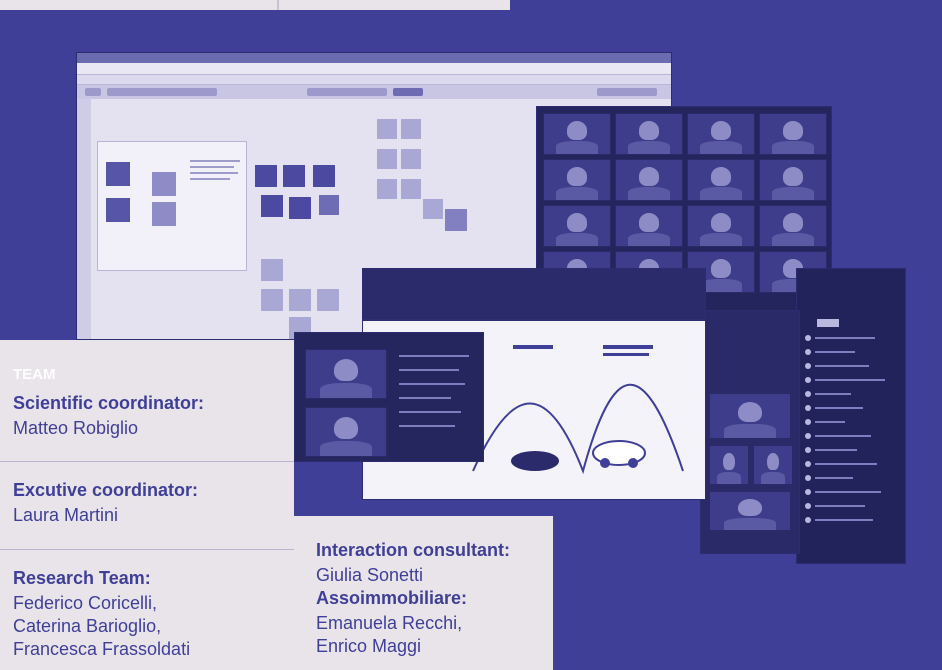 This screenshot has height=670, width=942. Describe the element at coordinates (392, 598) in the screenshot. I see `assoimmobiliare-title: Assoimmobiliare:` at that location.